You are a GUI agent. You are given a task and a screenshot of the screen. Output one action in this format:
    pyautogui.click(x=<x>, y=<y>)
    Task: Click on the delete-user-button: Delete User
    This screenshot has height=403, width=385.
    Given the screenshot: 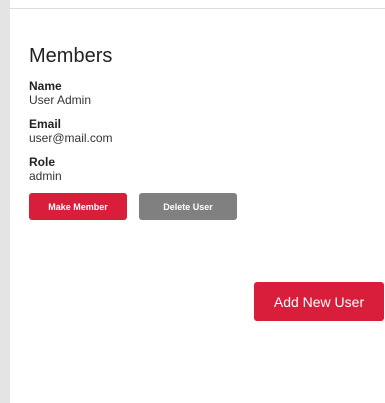 What is the action you would take?
    pyautogui.click(x=188, y=206)
    